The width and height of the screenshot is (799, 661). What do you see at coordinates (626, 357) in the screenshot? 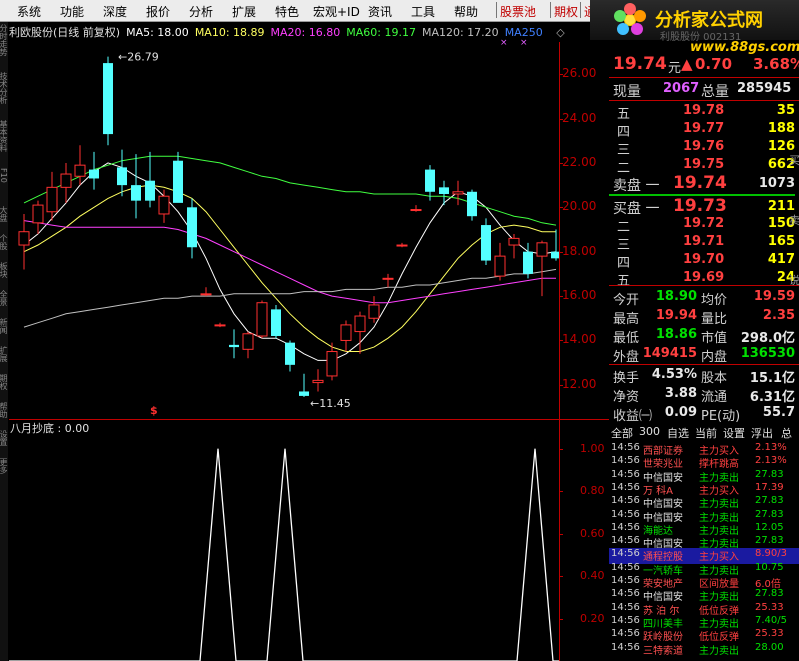
I see `stat-label: 外盘` at bounding box center [626, 357].